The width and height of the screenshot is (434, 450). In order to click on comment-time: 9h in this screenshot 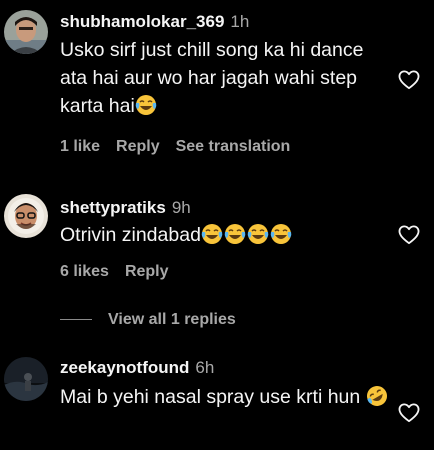, I will do `click(181, 207)`.